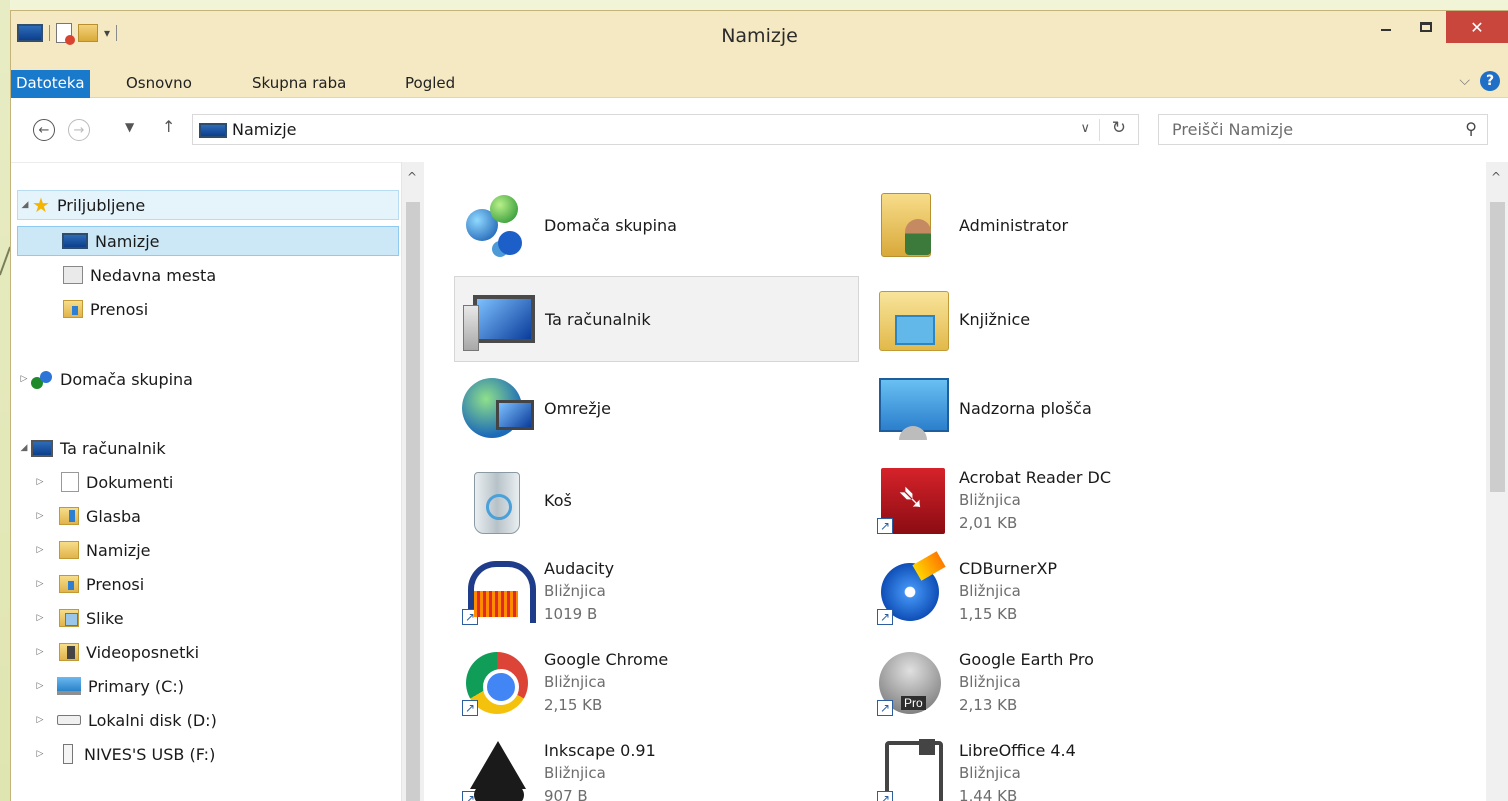 The width and height of the screenshot is (1508, 801). Describe the element at coordinates (150, 754) in the screenshot. I see `nav-item-label: NIVES'S USB (F:)` at that location.